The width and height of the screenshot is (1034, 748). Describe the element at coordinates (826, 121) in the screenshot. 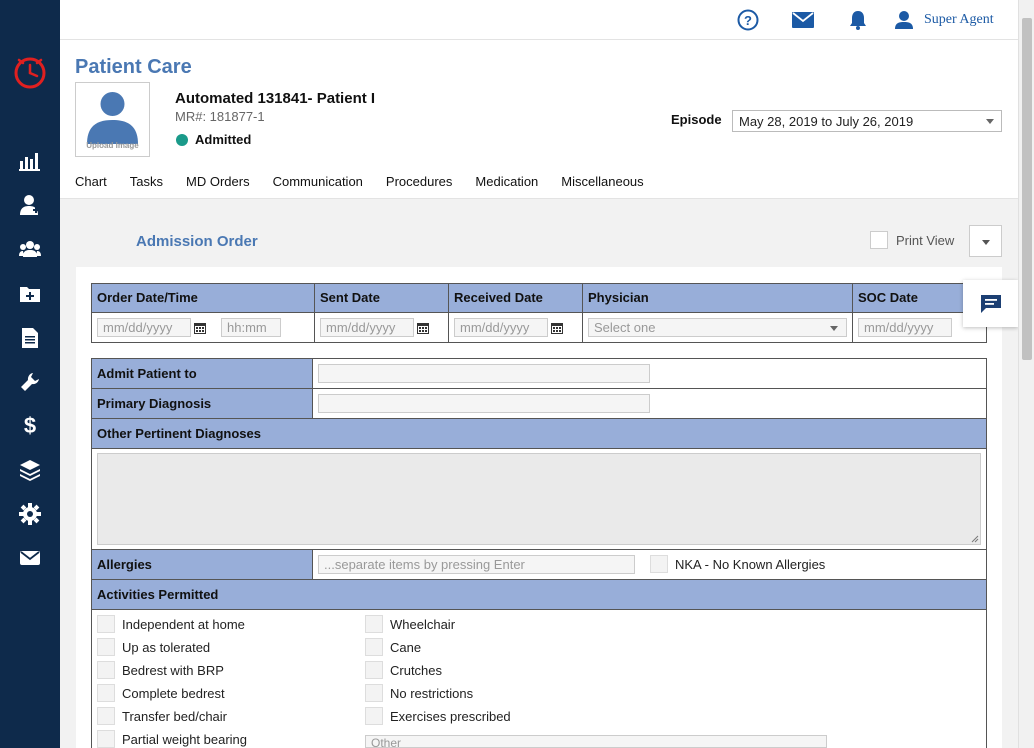

I see `episode-value: May 28, 2019 to July 26, 2019` at that location.